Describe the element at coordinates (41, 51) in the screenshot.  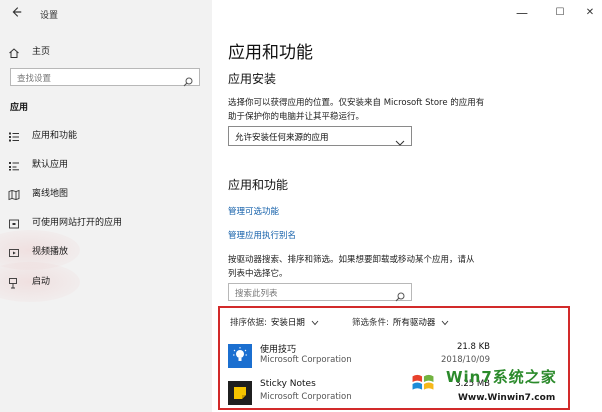
I see `home-label: 主页` at that location.